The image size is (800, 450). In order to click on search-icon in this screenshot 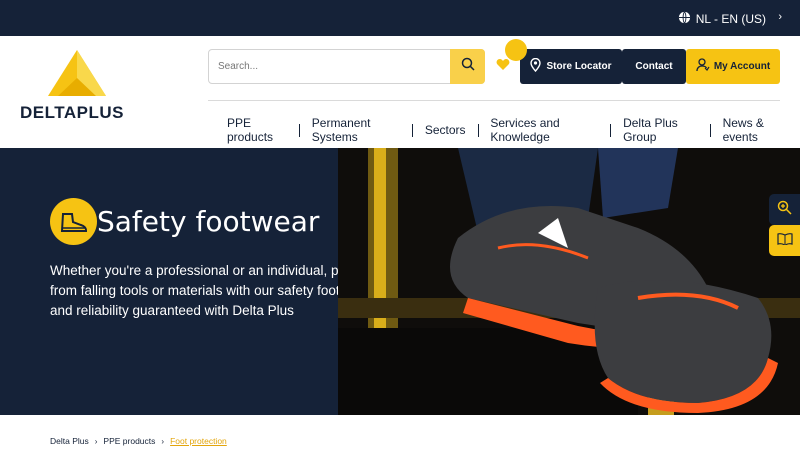, I will do `click(468, 66)`.